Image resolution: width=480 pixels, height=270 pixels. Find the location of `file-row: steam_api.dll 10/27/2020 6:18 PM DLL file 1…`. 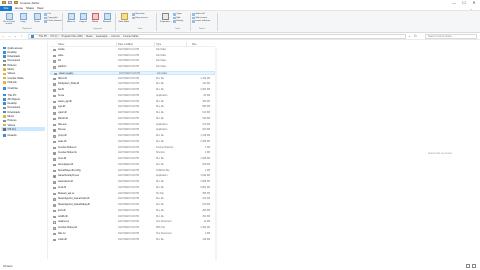

file-row: steam_api.dll 10/27/2020 6:18 PM DLL file 1… is located at coordinates (132, 102).